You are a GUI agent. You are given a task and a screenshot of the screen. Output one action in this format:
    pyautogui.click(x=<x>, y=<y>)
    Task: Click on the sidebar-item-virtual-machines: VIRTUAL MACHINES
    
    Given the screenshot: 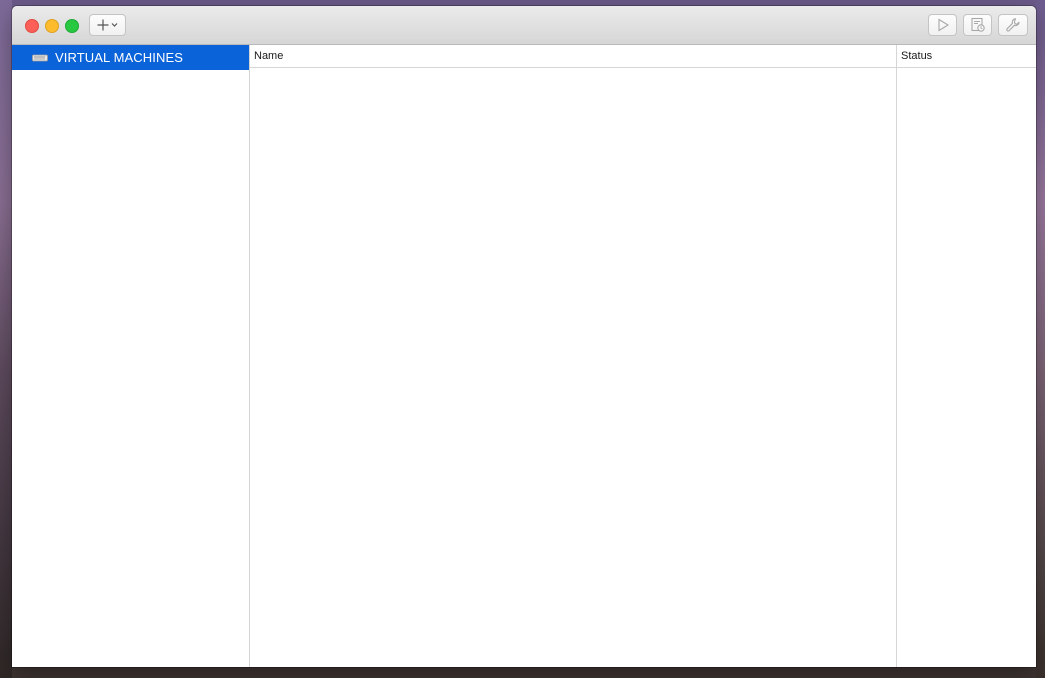 What is the action you would take?
    pyautogui.click(x=130, y=57)
    